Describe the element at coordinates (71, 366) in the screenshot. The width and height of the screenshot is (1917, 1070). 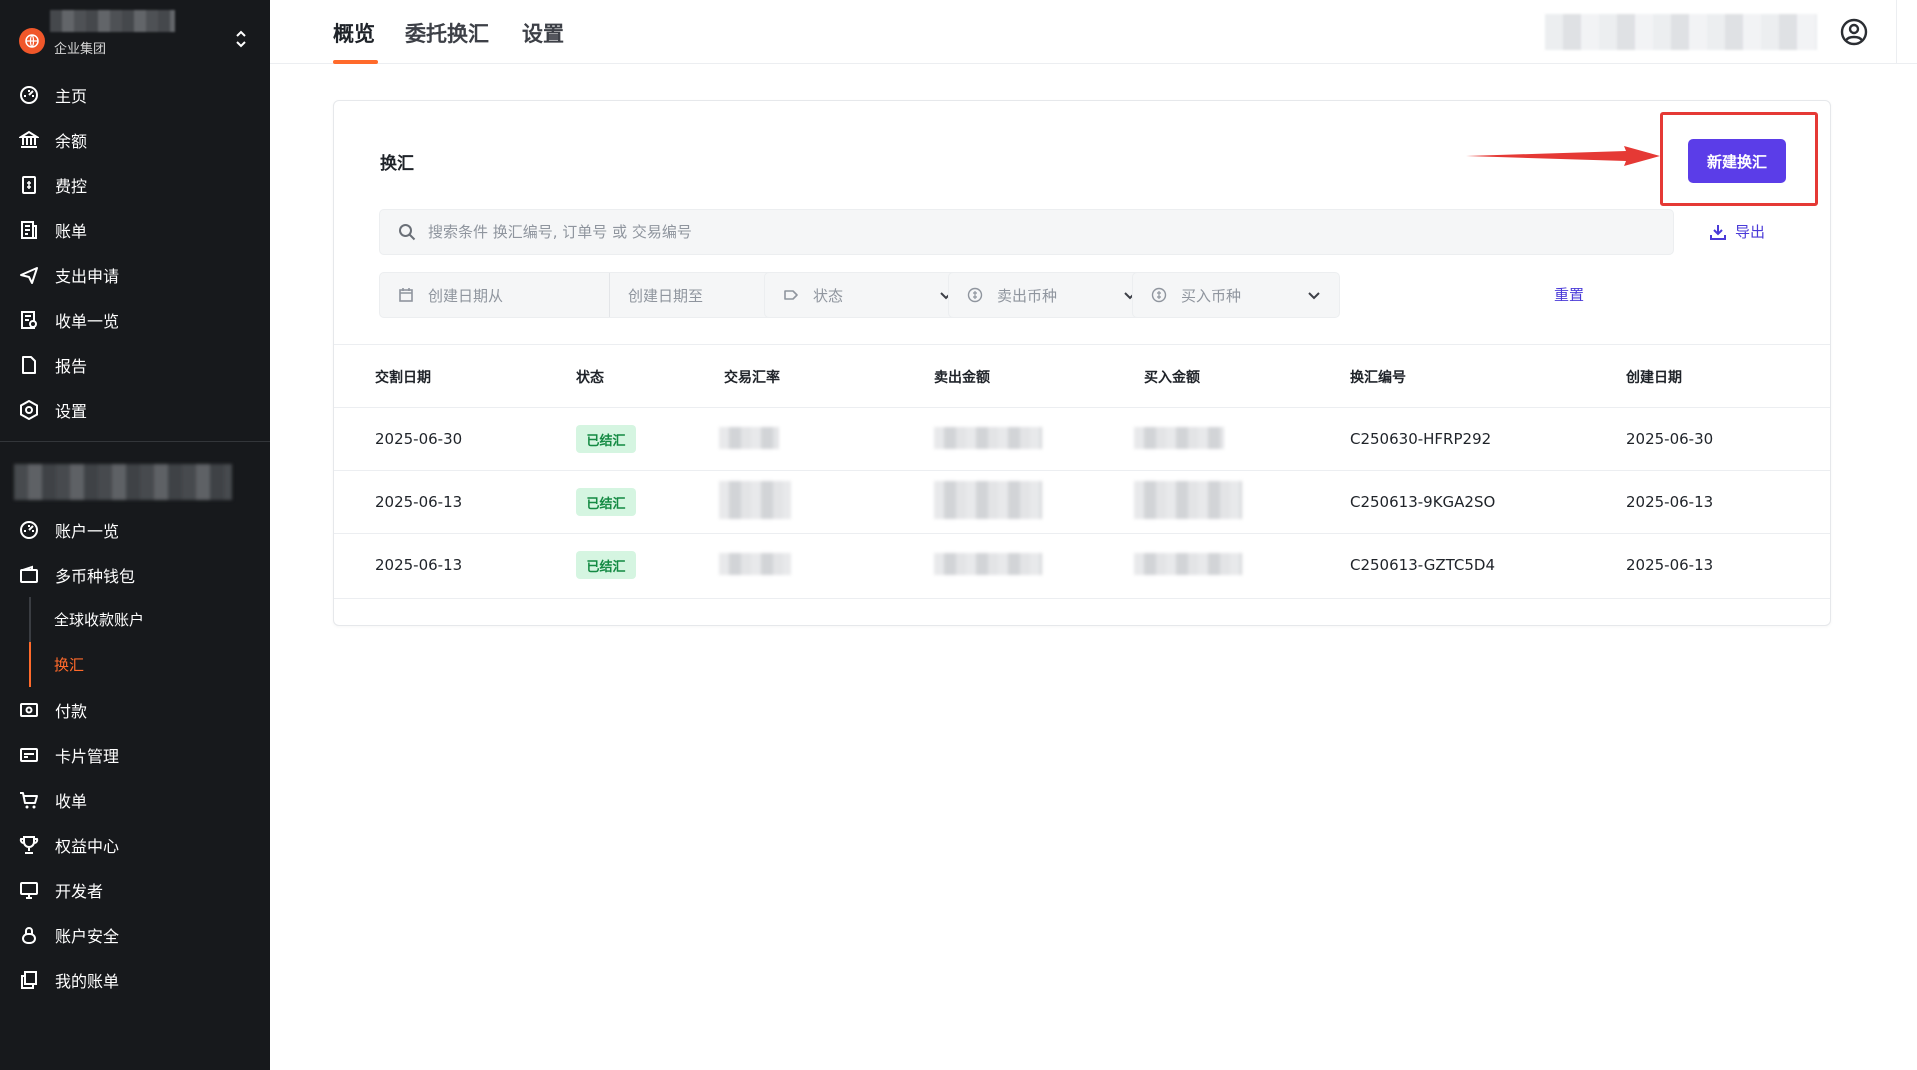
I see `sidebar-item-label: 报告` at that location.